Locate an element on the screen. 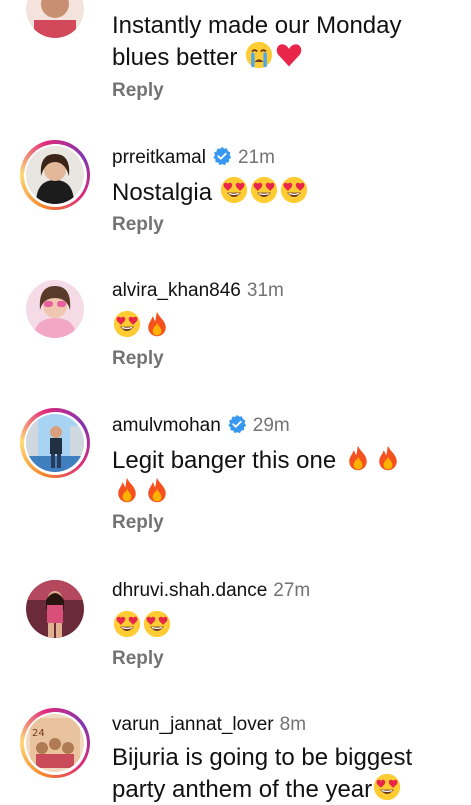  avatar: 24 is located at coordinates (55, 743).